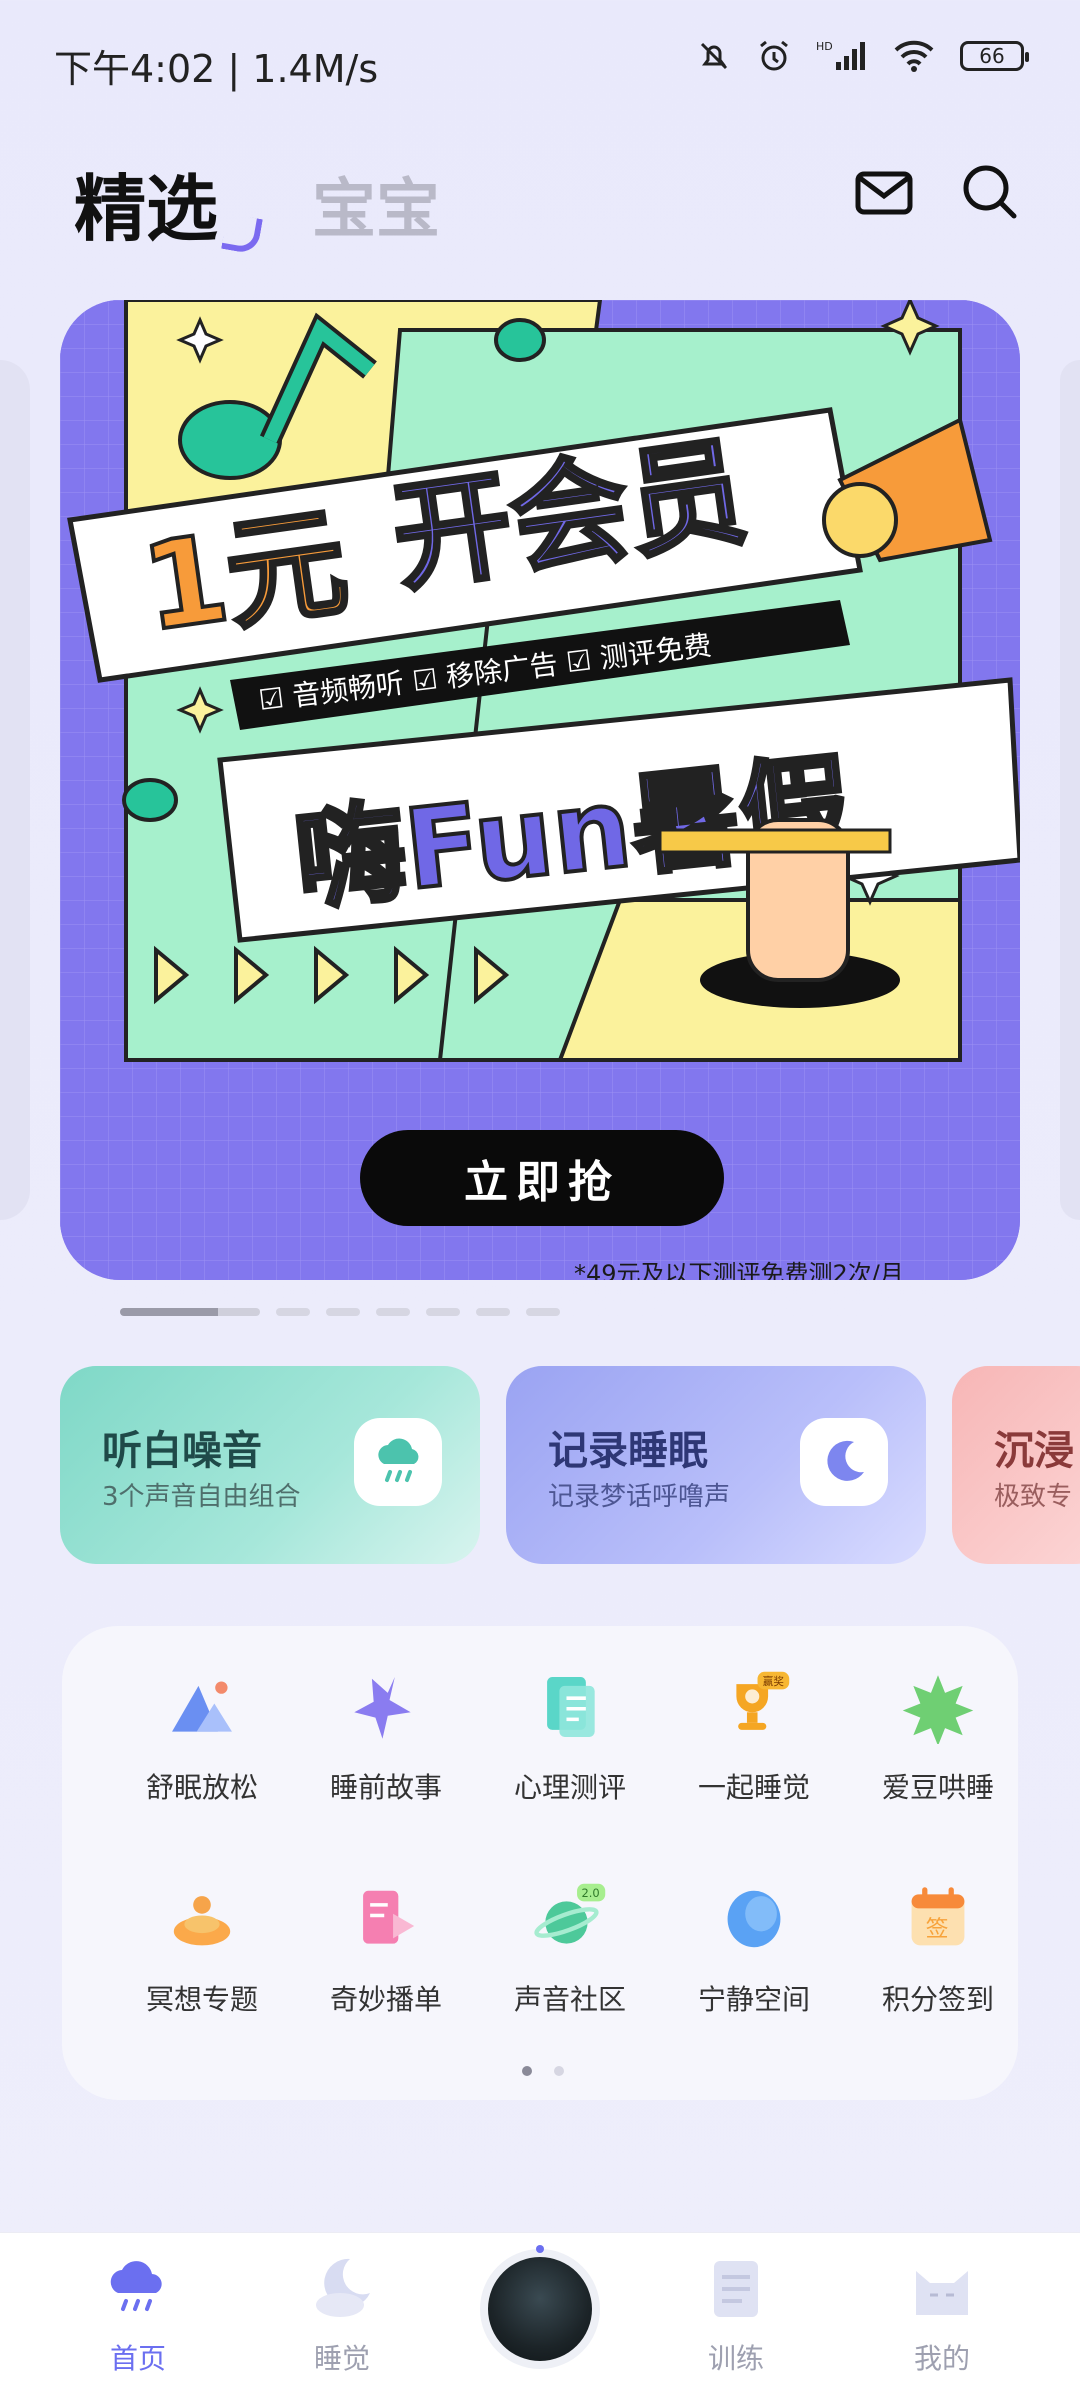  Describe the element at coordinates (824, 46) in the screenshot. I see `svg-text: HD` at that location.